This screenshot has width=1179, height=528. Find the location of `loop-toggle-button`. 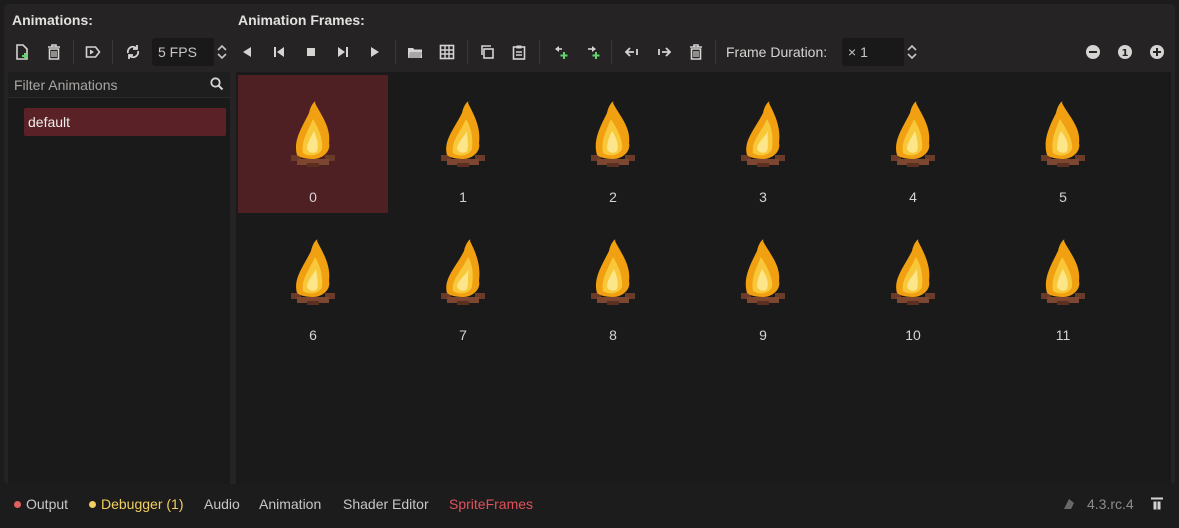

loop-toggle-button is located at coordinates (133, 52).